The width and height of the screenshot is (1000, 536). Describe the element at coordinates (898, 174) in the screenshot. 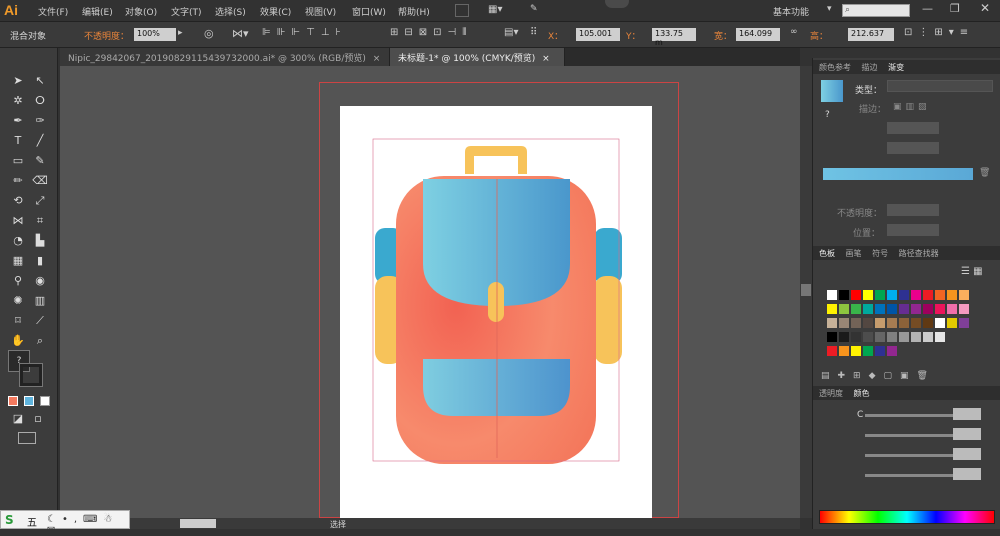

I see `gradient-slider` at that location.